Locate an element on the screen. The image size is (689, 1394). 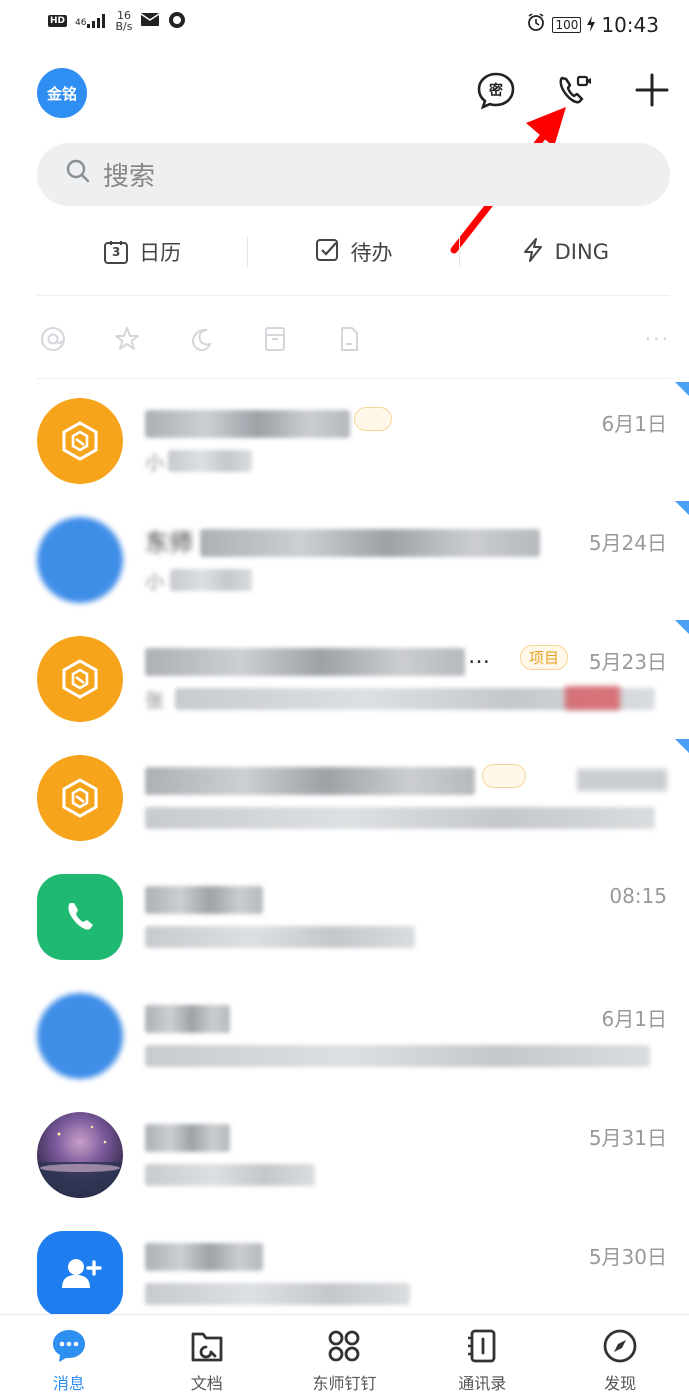
message-icon is located at coordinates (69, 1346).